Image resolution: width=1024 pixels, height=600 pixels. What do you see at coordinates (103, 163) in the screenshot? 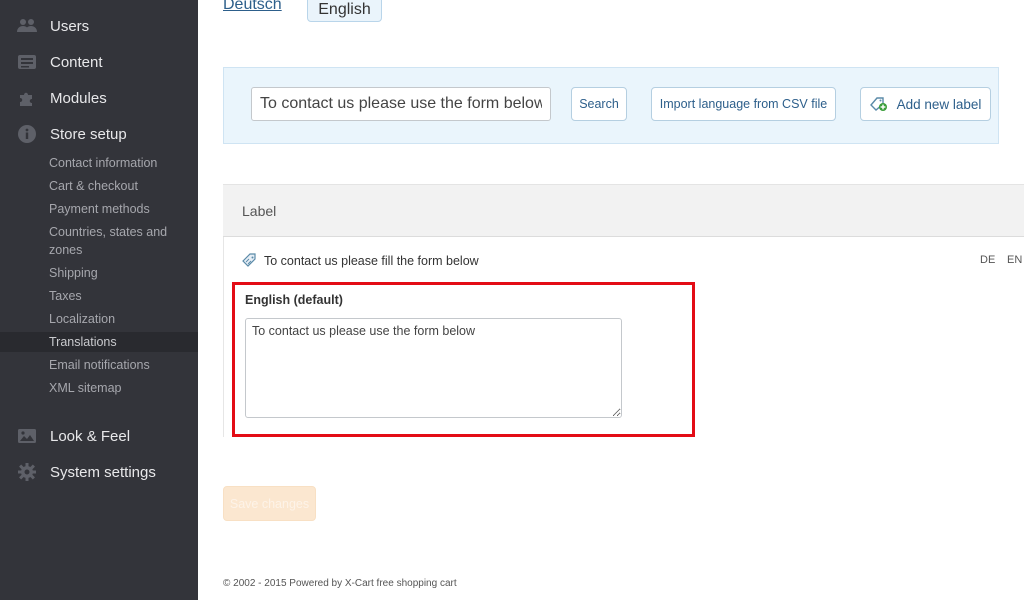
I see `sidebar-item-label: Contact information` at bounding box center [103, 163].